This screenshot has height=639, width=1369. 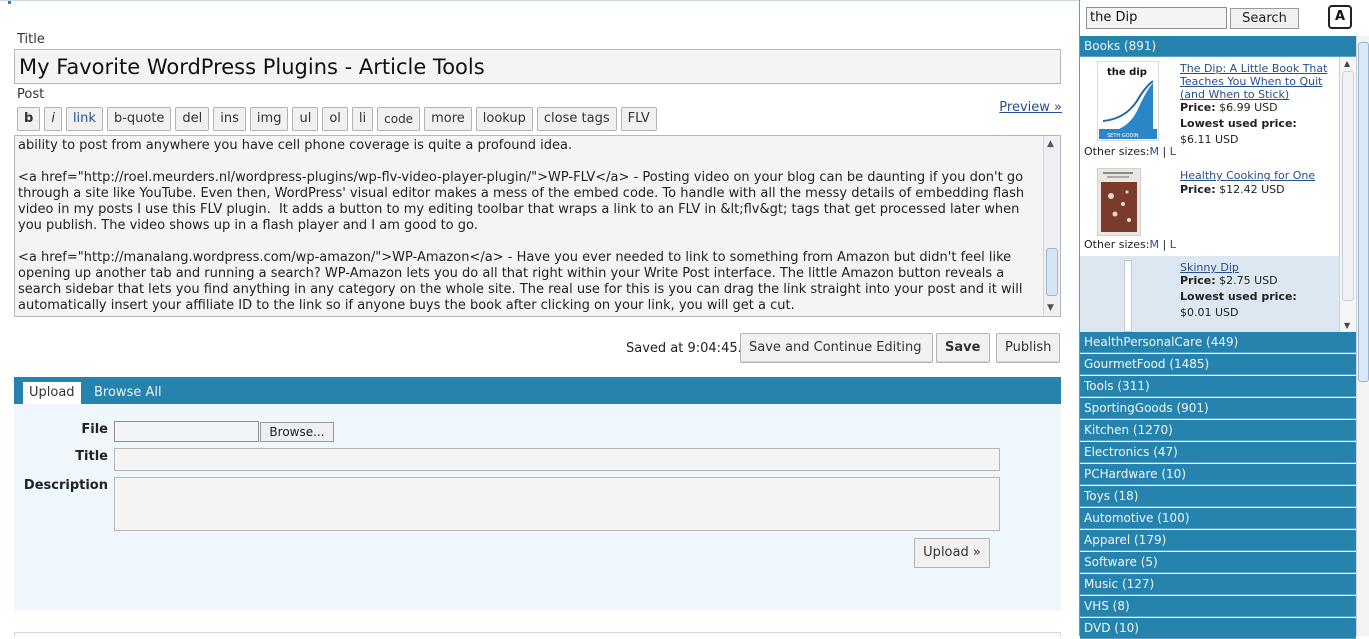 What do you see at coordinates (1255, 190) in the screenshot?
I see `book-price: Price: $12.42 USD` at bounding box center [1255, 190].